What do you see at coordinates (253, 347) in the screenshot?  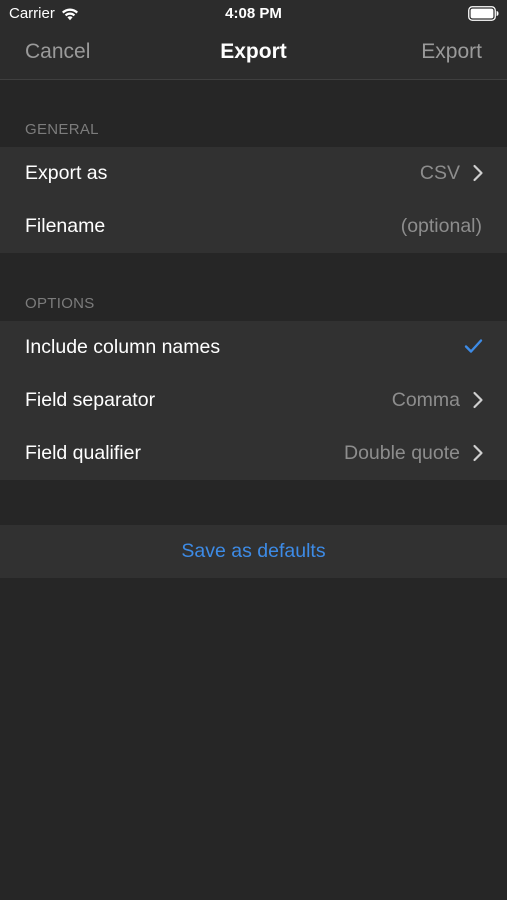 I see `include-column-names-row: Include column names` at bounding box center [253, 347].